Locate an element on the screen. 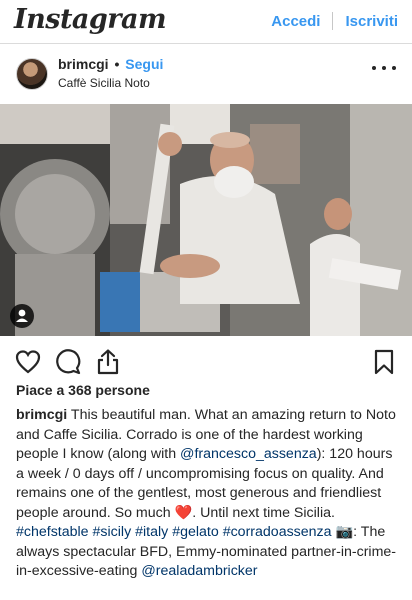 The image size is (412, 600). hashtag-link: #italy is located at coordinates (151, 532).